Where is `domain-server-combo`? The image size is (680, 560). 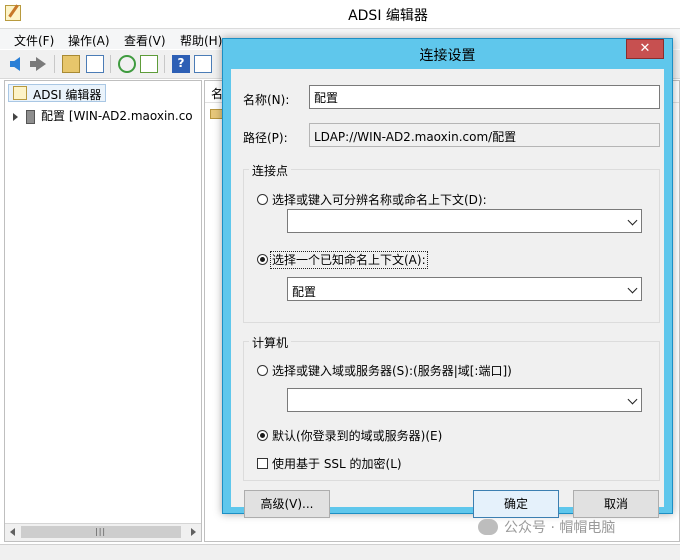 domain-server-combo is located at coordinates (464, 400).